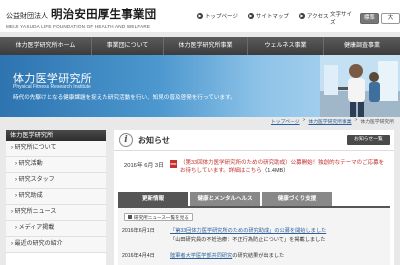  Describe the element at coordinates (254, 140) in the screenshot. I see `news-header: i お知らせ お知らせ一覧` at that location.